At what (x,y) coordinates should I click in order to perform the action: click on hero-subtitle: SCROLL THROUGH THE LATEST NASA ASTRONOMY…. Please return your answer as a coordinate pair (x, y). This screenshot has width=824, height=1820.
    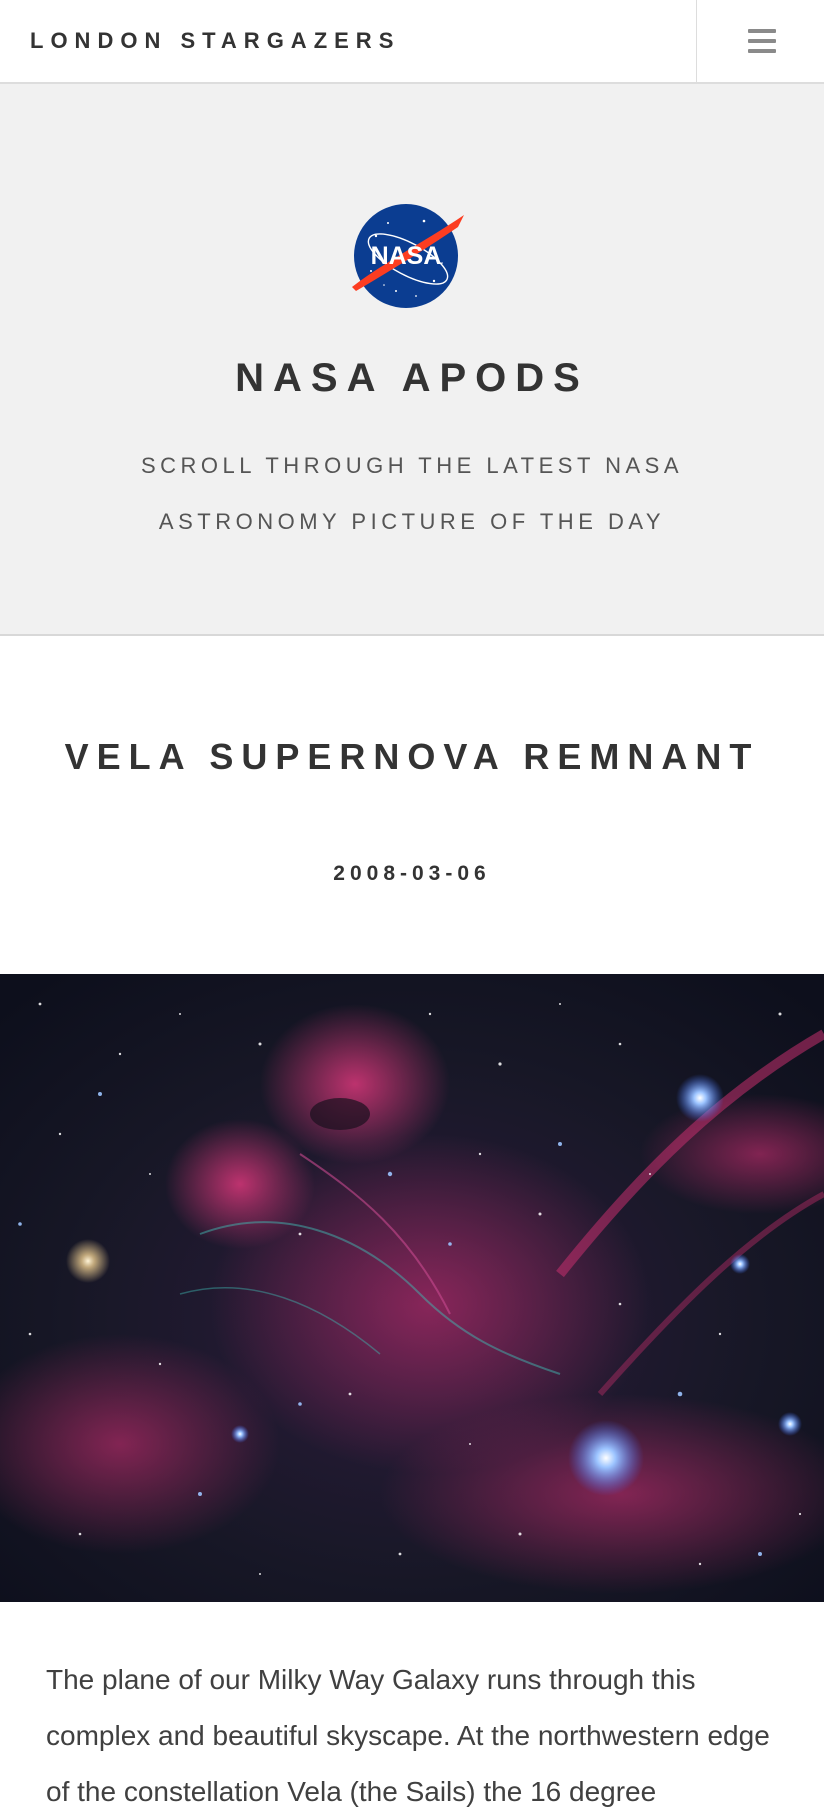
    Looking at the image, I should click on (412, 493).